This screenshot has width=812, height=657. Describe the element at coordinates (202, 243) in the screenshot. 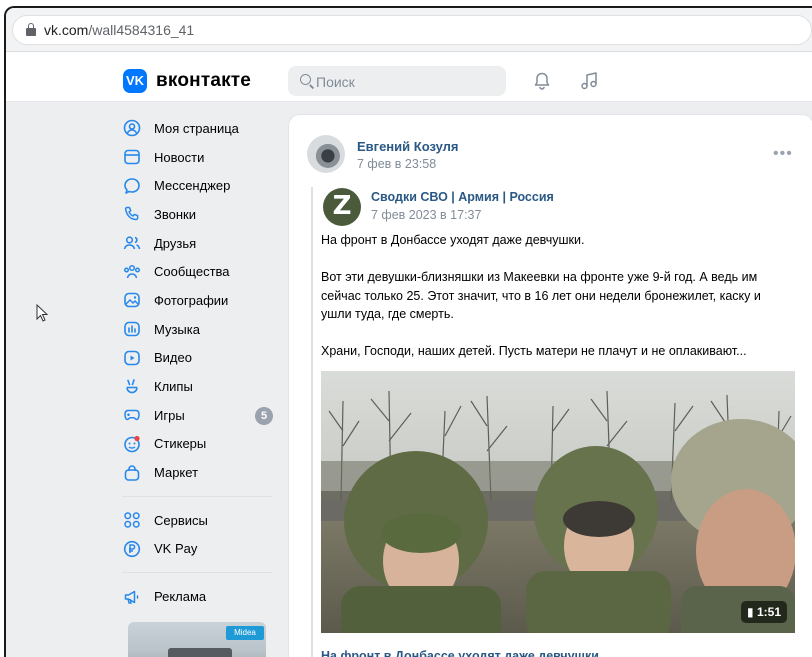

I see `sidebar-item-friends: Друзья` at that location.